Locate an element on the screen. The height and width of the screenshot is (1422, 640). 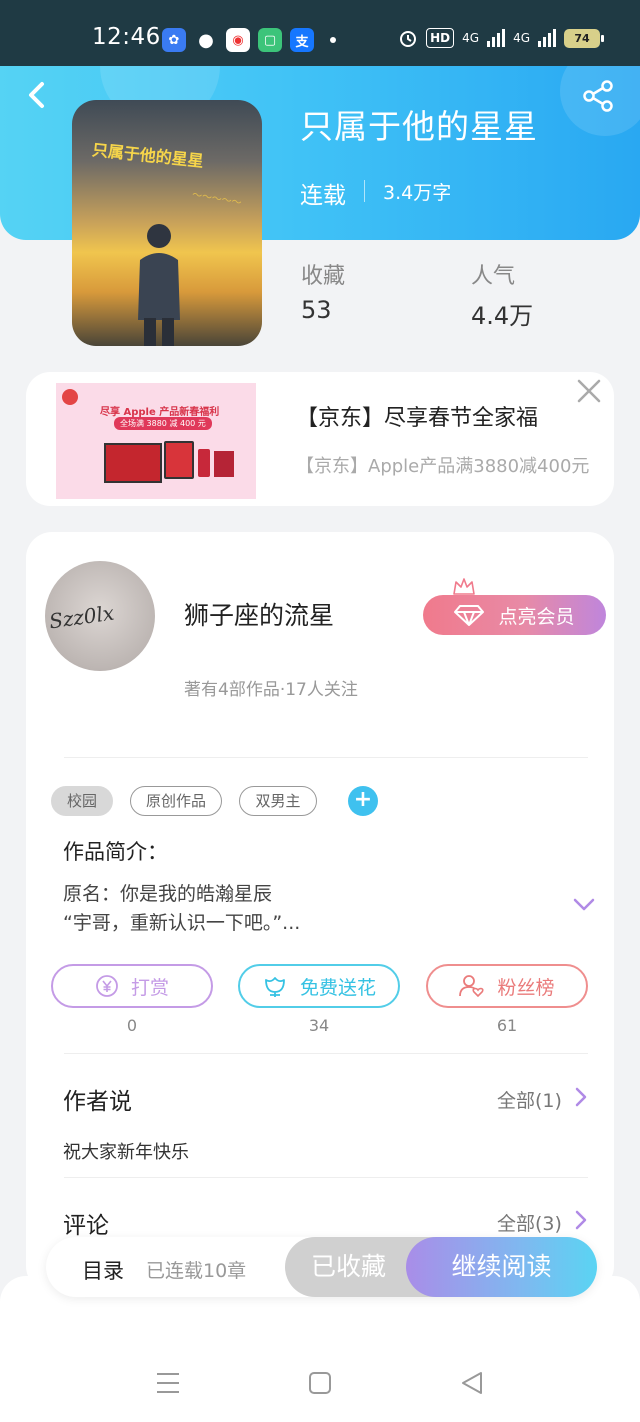
flower-count: 34 is located at coordinates (319, 1025).